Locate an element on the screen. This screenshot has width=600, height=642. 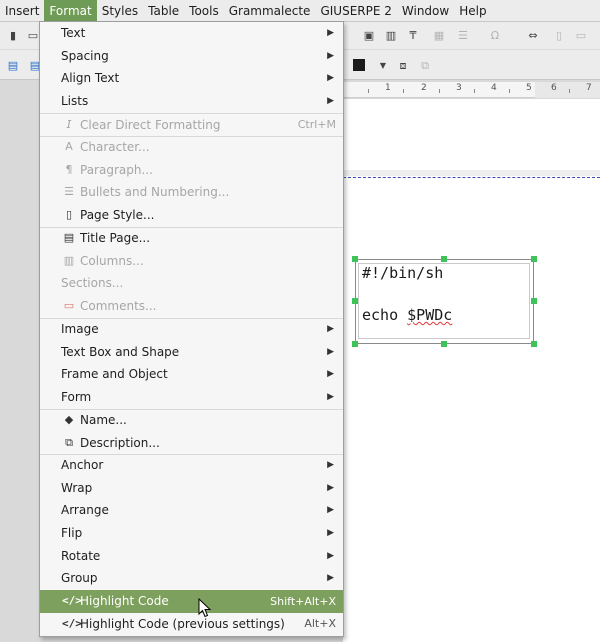
menu-item-label: Lists is located at coordinates (75, 101).